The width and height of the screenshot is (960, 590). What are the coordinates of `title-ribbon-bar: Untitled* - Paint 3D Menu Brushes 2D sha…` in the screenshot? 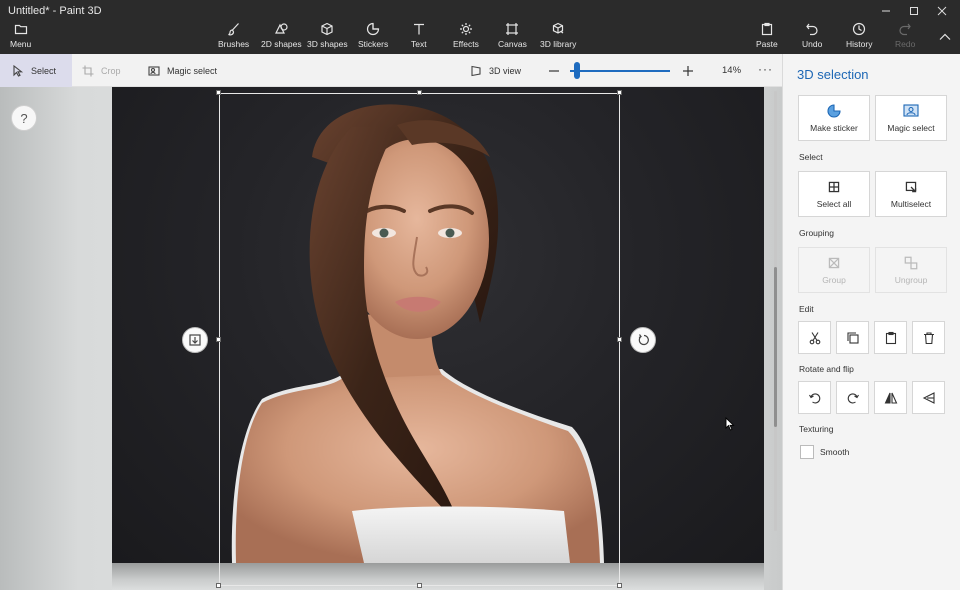 It's located at (480, 27).